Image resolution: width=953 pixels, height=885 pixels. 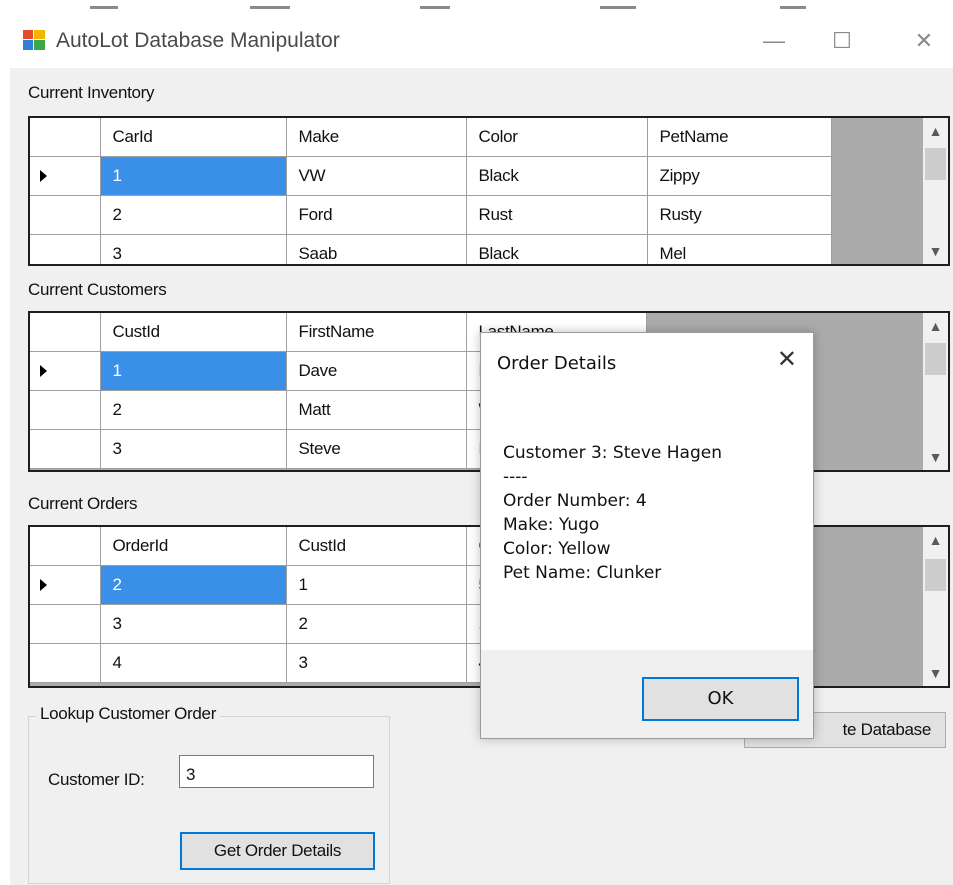 What do you see at coordinates (34, 40) in the screenshot?
I see `app-form-icon` at bounding box center [34, 40].